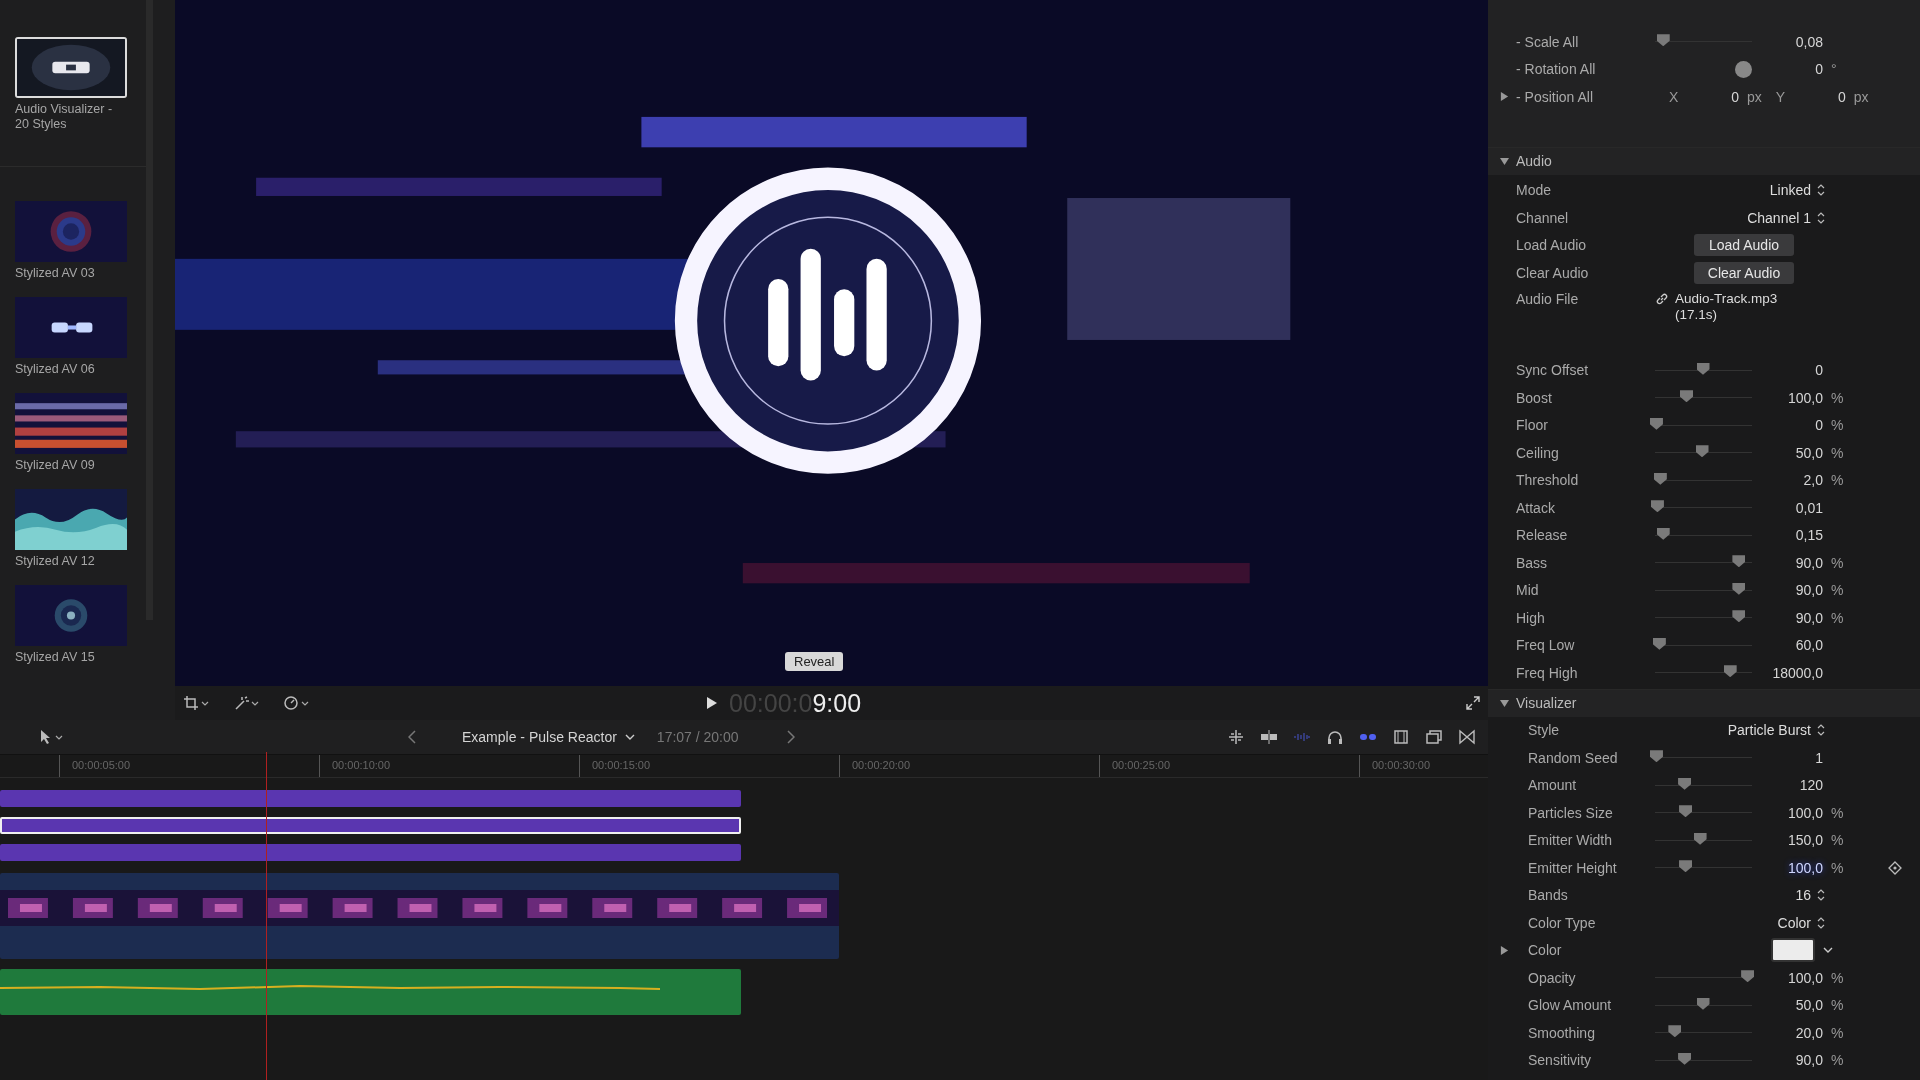 This screenshot has height=1080, width=1920. I want to click on windows-icon, so click(1434, 737).